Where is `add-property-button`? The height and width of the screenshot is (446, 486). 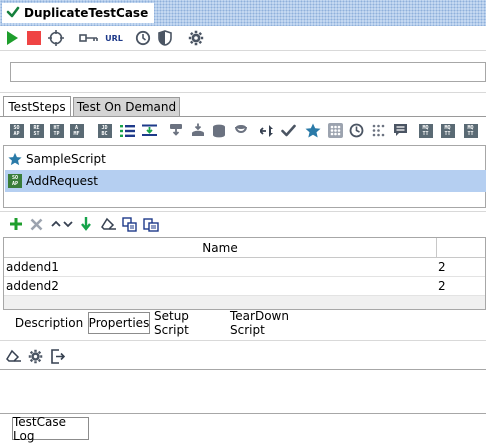
add-property-button is located at coordinates (16, 224).